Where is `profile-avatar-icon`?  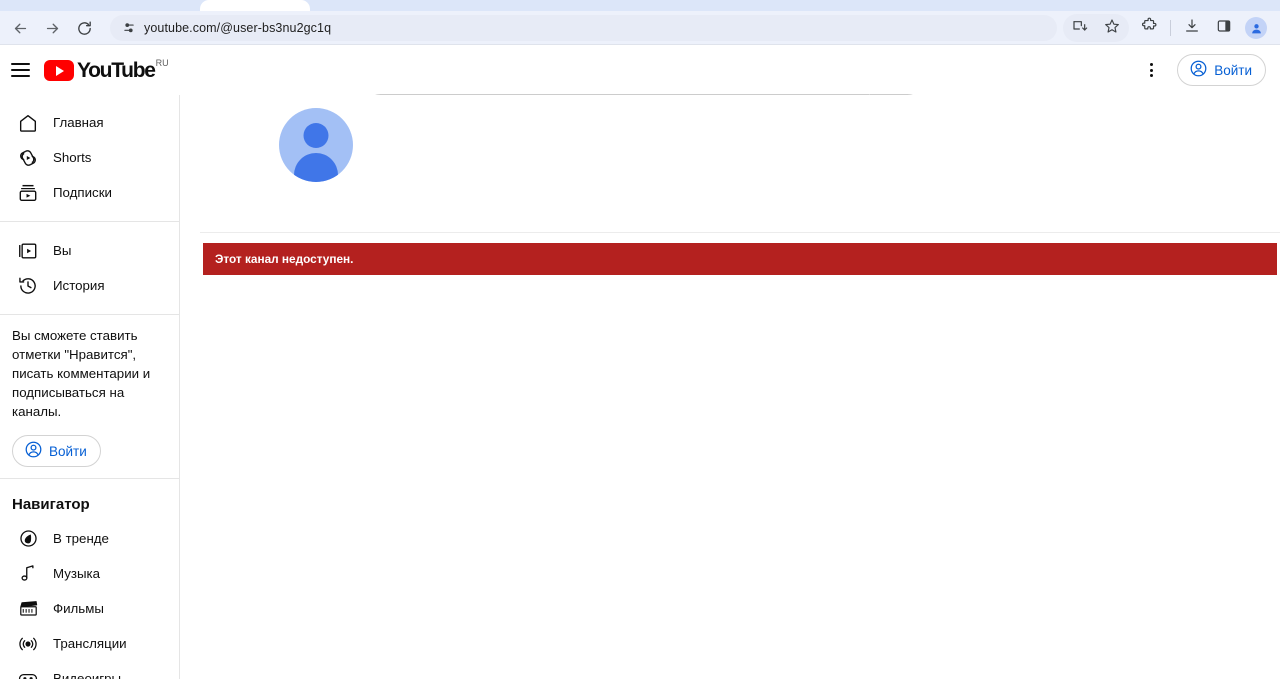
profile-avatar-icon is located at coordinates (1256, 28).